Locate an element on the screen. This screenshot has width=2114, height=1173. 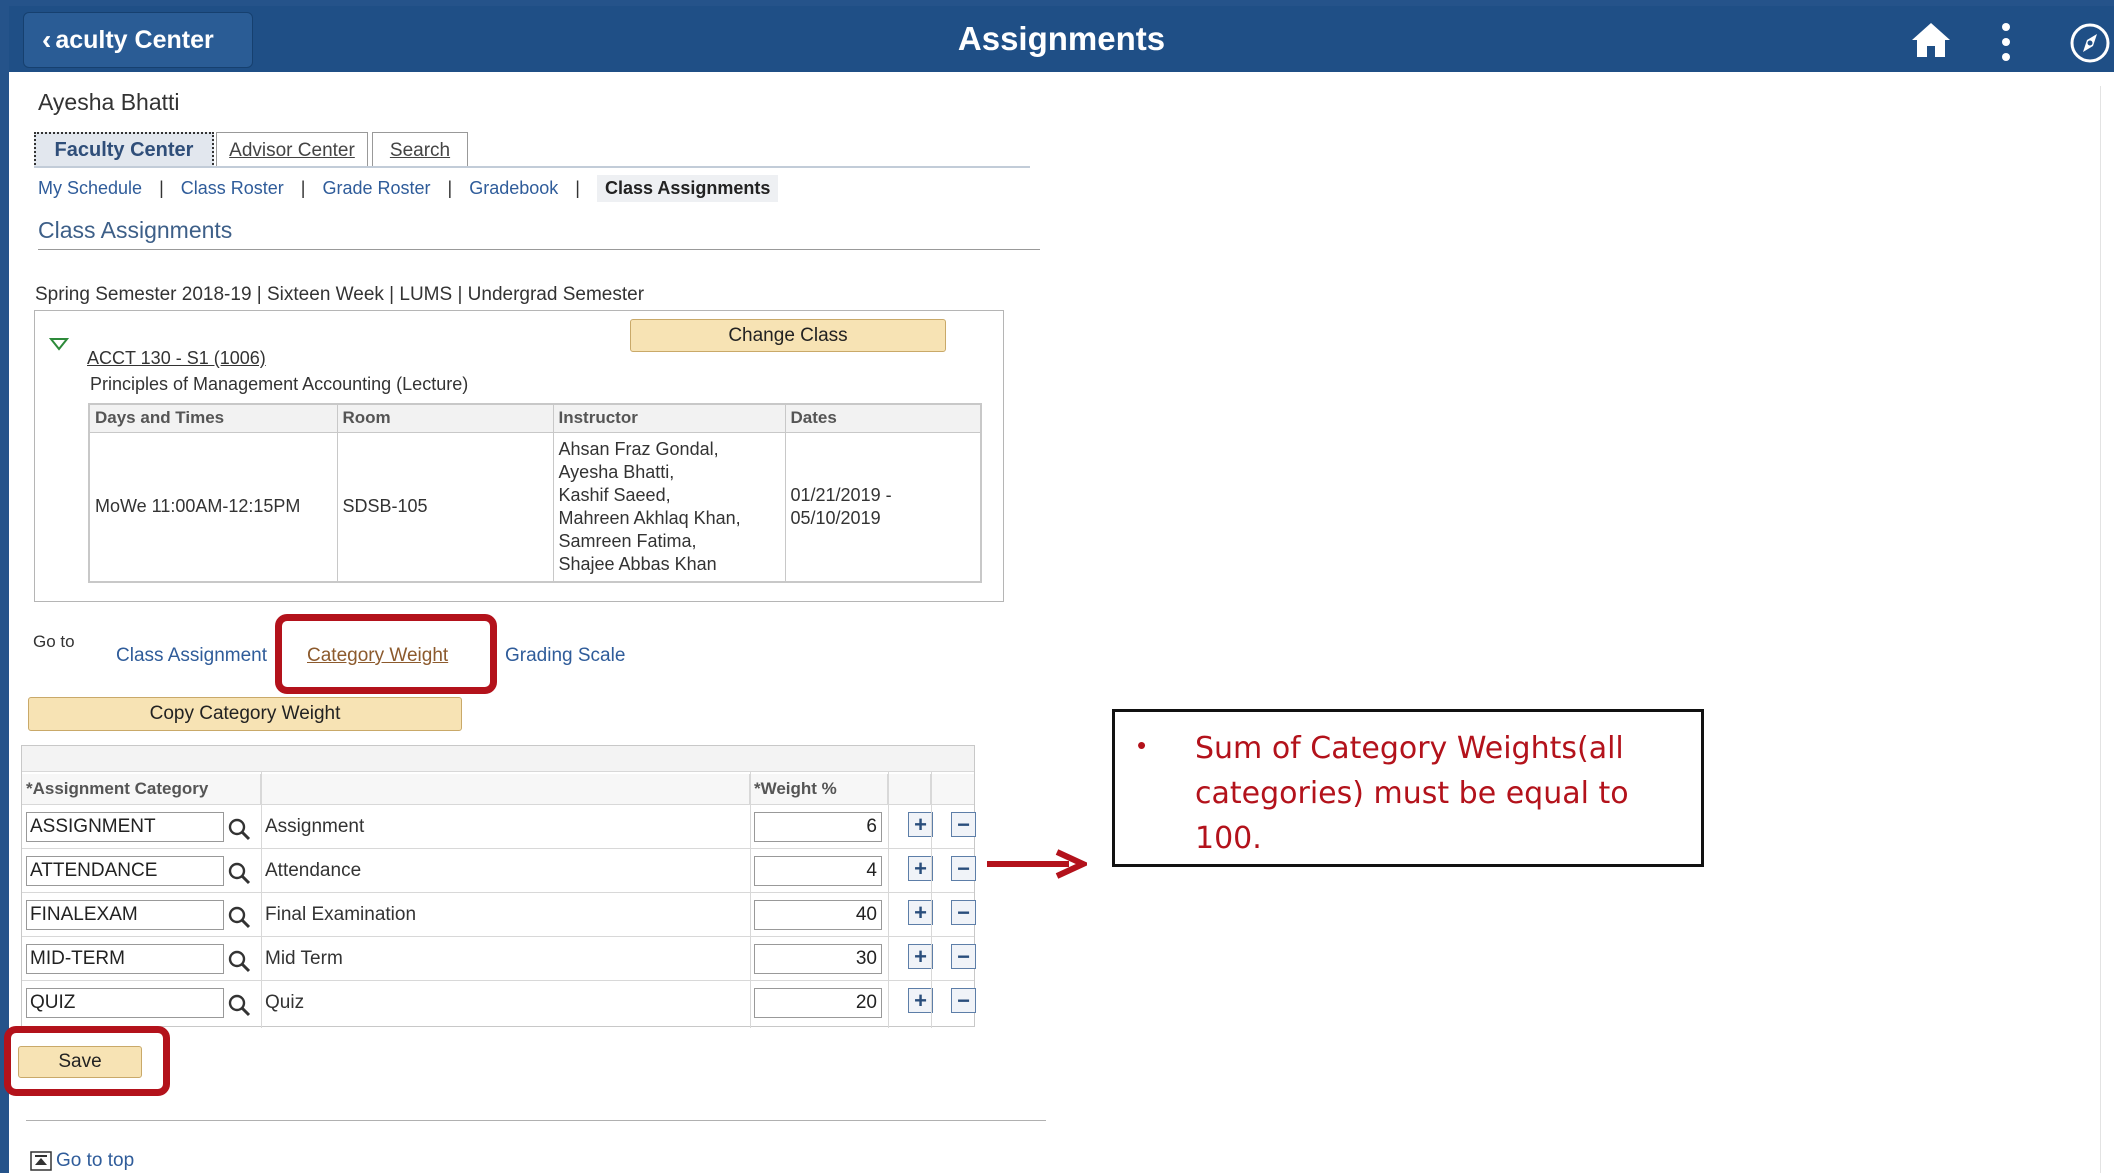
collapse-triangle-icon is located at coordinates (59, 344).